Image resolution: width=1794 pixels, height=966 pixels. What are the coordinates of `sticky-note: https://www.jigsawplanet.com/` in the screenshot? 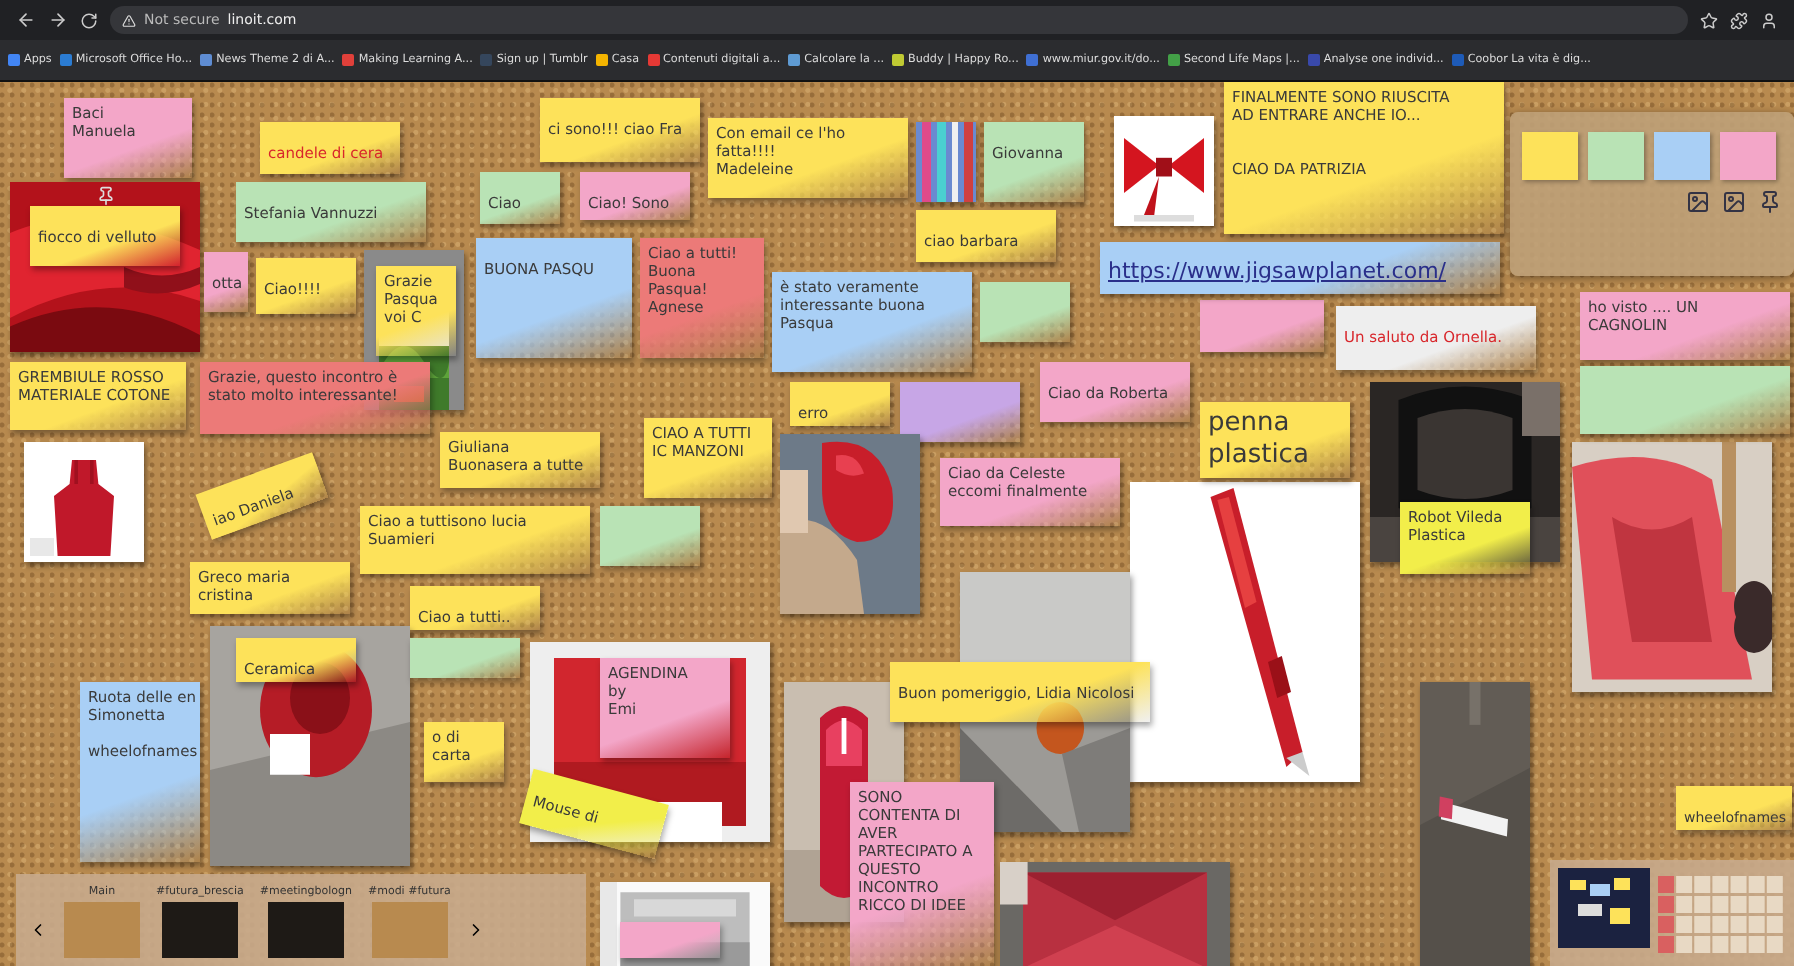 It's located at (1300, 268).